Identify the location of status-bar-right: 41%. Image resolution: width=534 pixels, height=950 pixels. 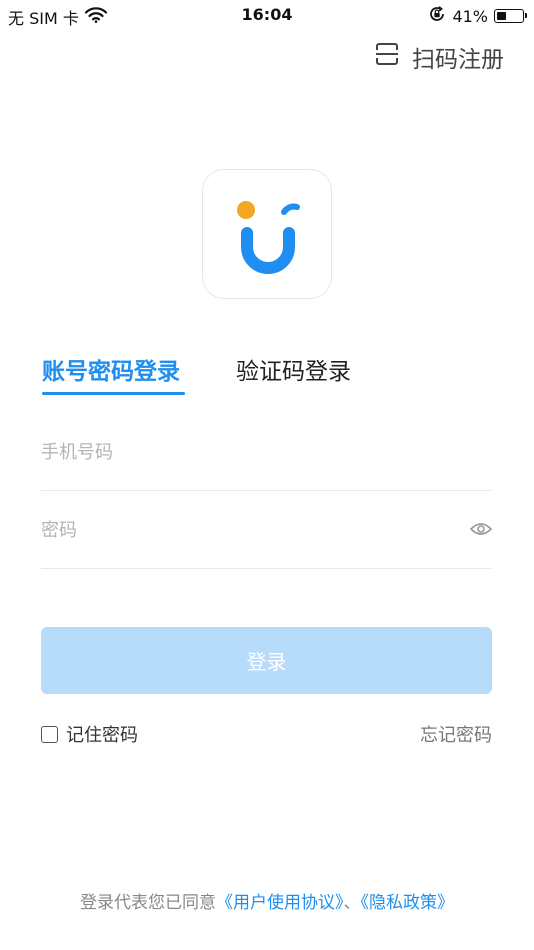
(477, 16).